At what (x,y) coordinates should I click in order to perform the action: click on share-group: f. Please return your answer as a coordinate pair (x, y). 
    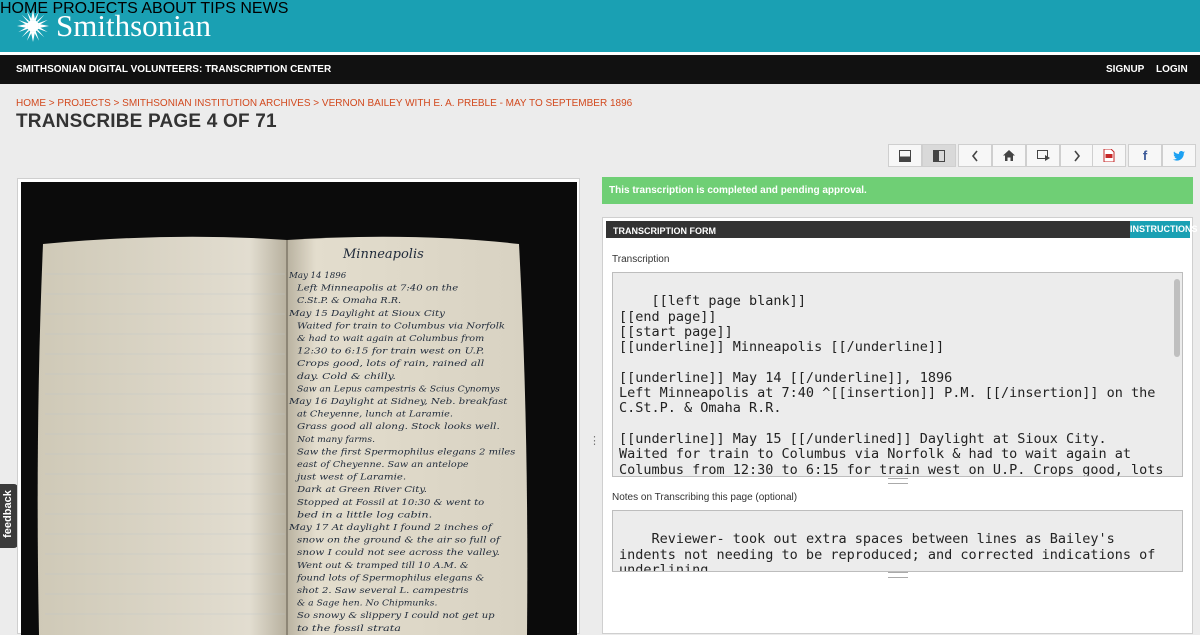
    Looking at the image, I should click on (1162, 155).